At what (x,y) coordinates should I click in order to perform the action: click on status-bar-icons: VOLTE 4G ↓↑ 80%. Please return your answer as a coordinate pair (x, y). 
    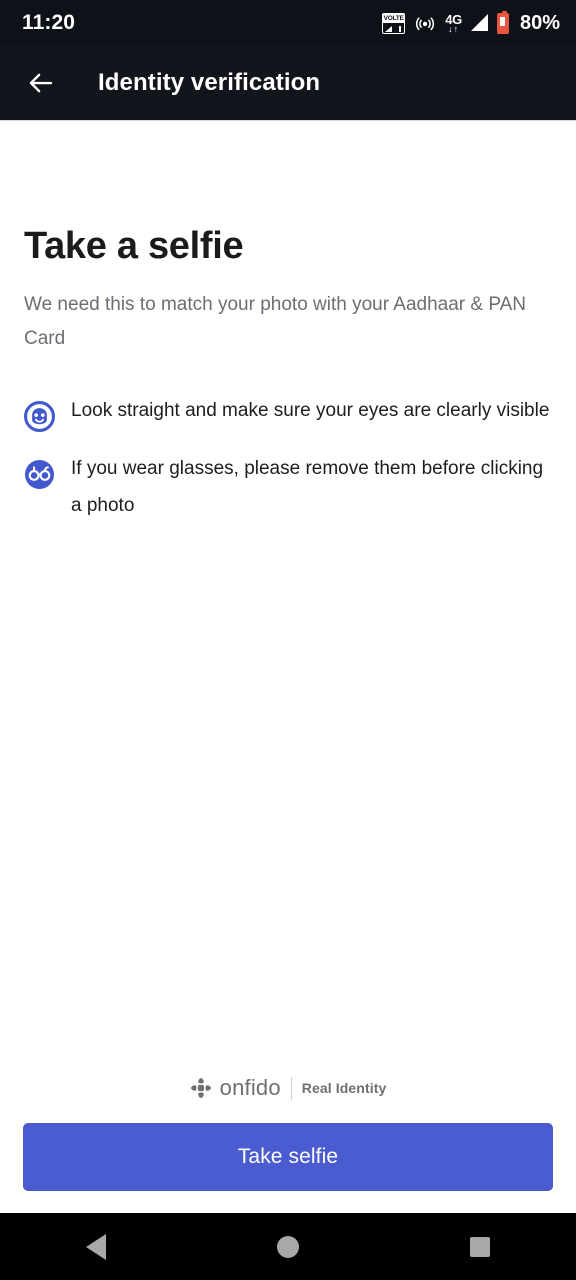
    Looking at the image, I should click on (471, 22).